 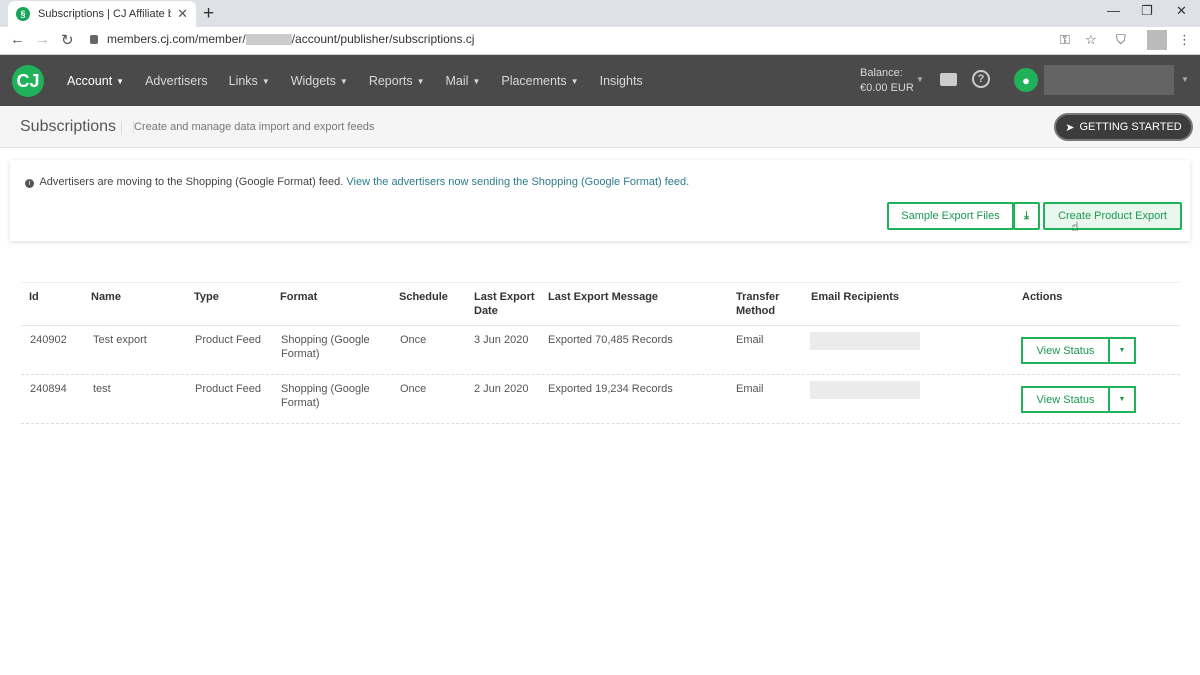 I want to click on download-icon: ⤓, so click(x=1026, y=215).